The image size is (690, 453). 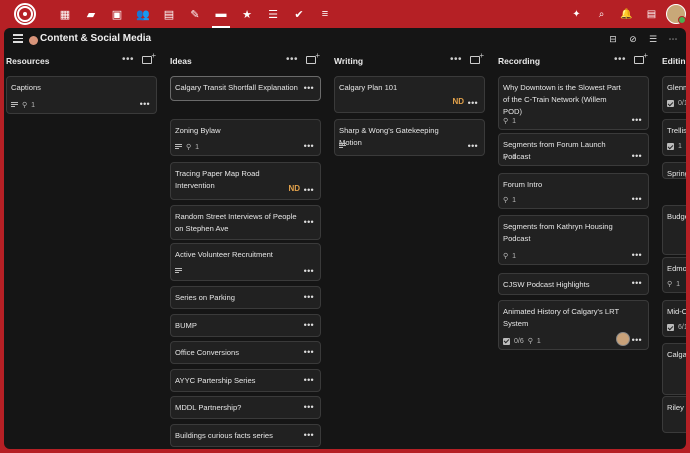 I want to click on card: Budge renter, so click(x=674, y=230).